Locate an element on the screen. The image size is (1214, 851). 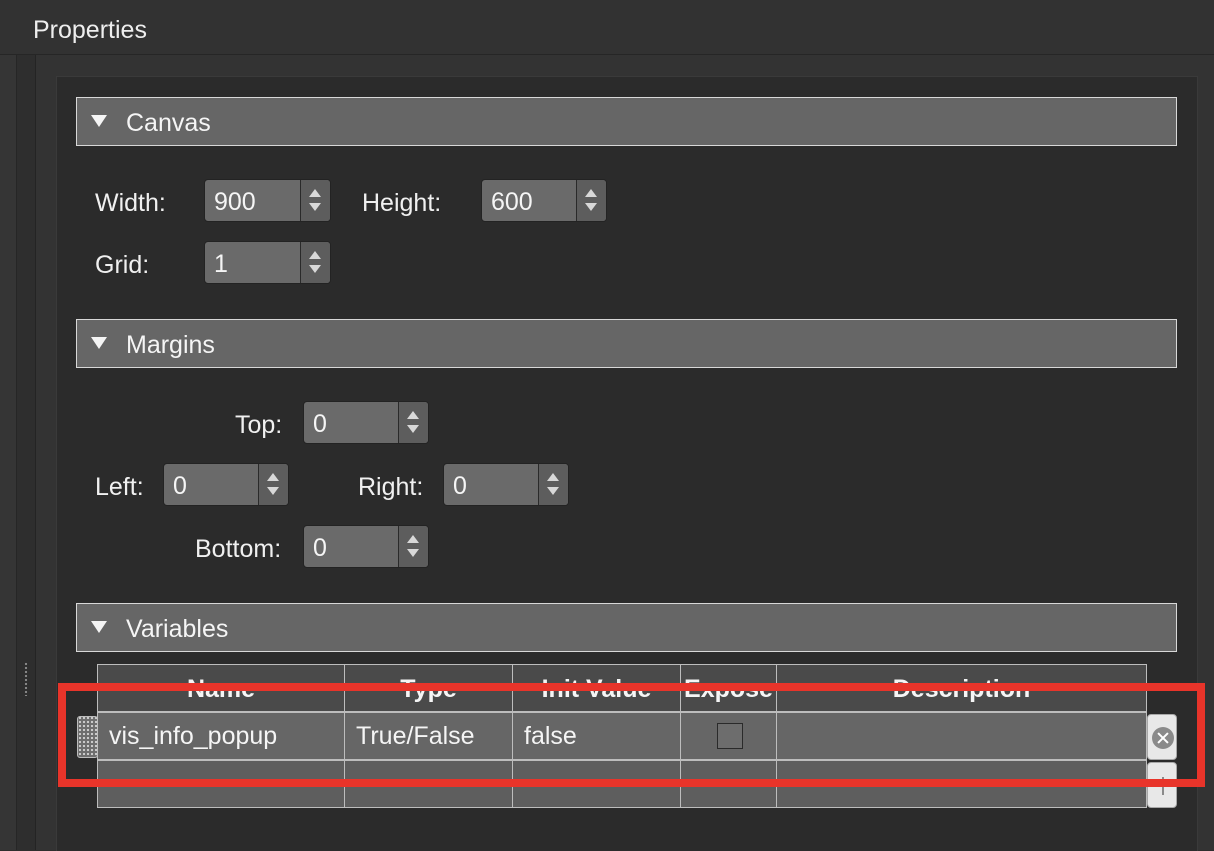
width-value: 900 is located at coordinates (235, 202).